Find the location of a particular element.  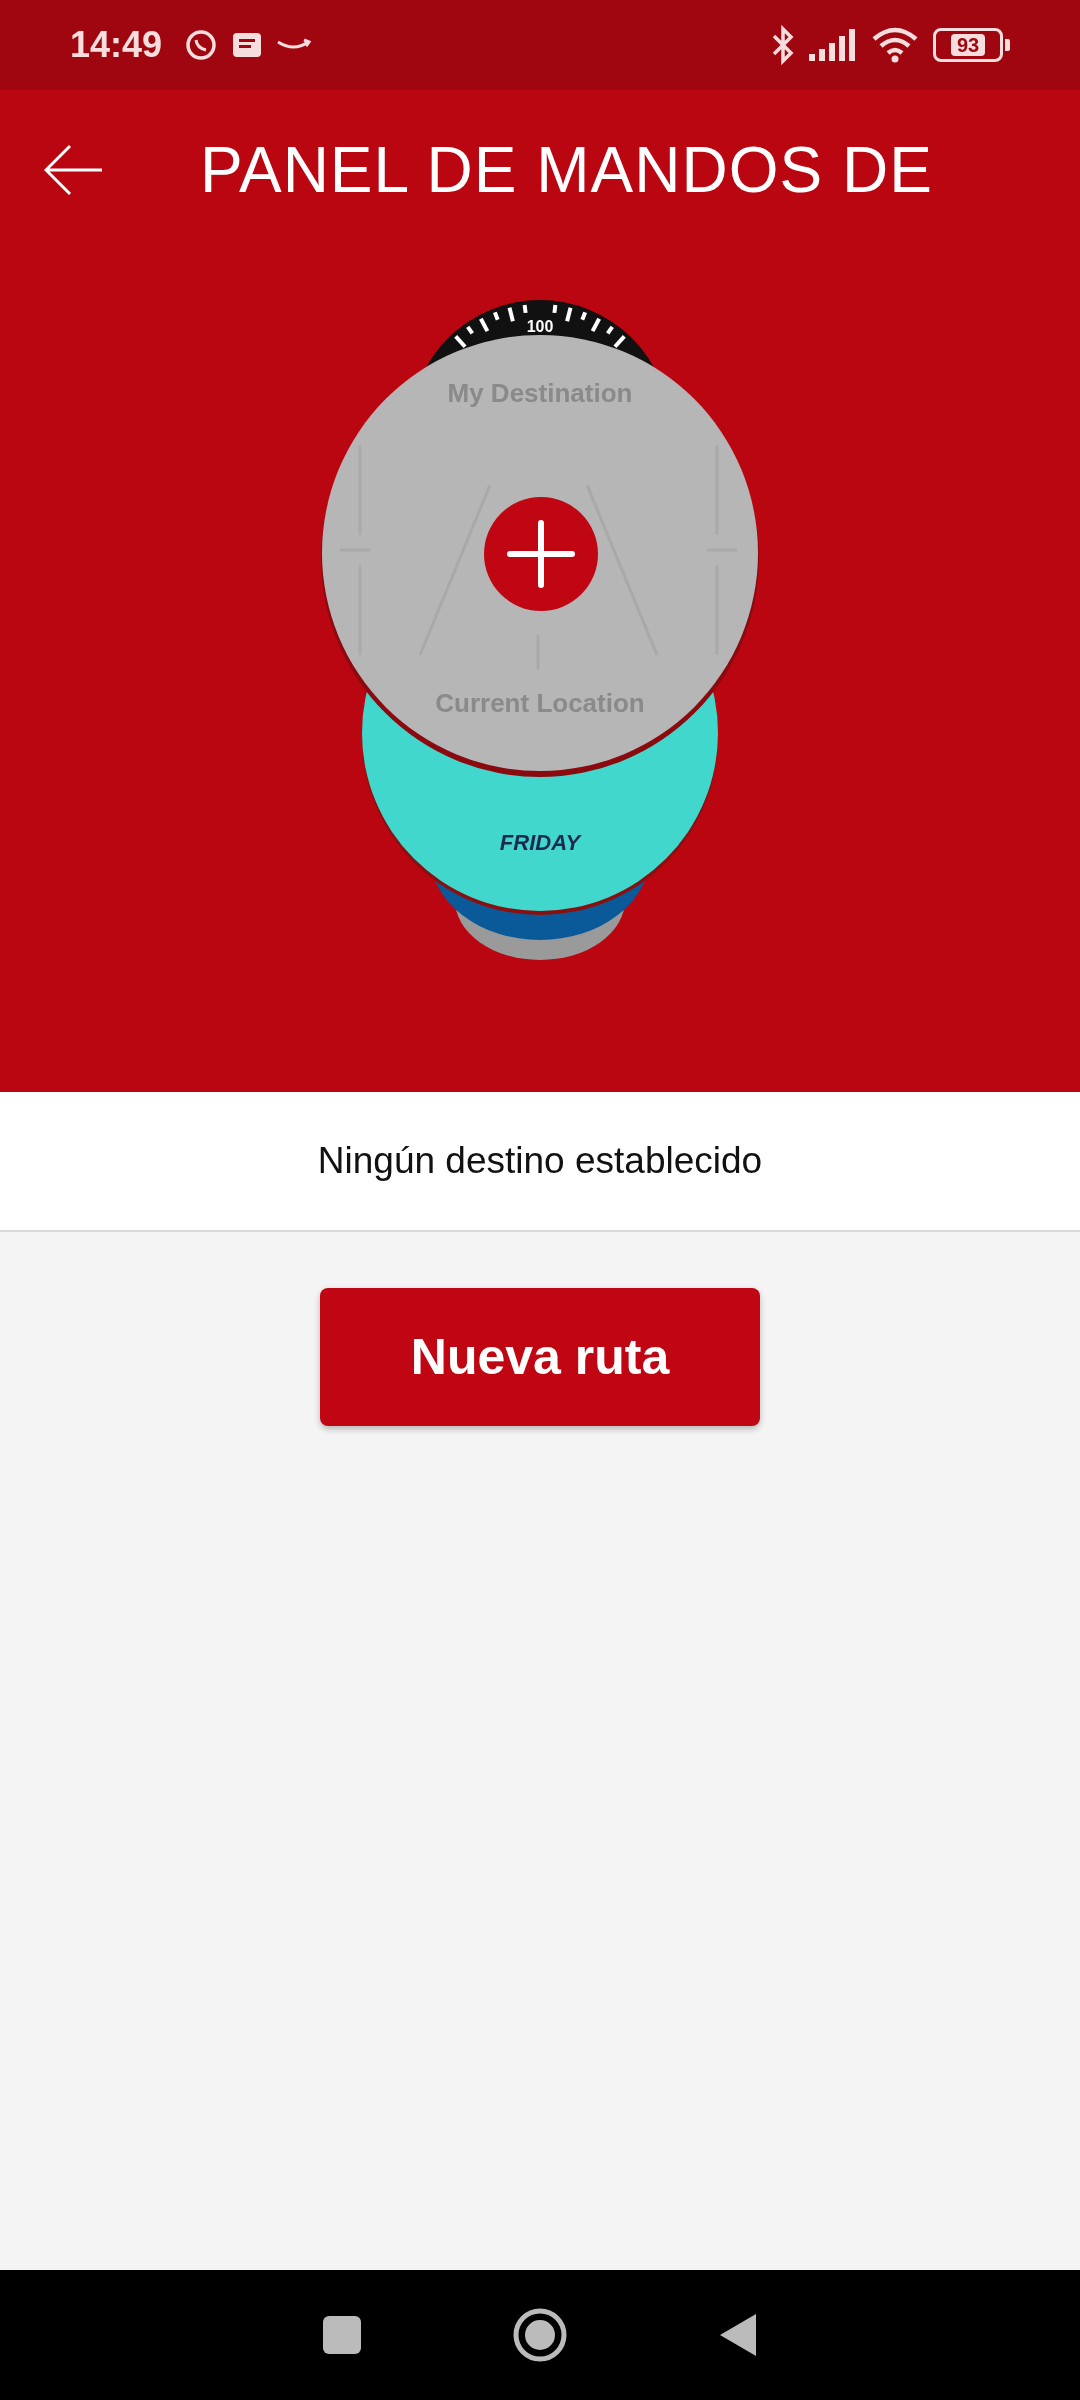

screen-title: PANEL DE MANDOS DE is located at coordinates (566, 170).